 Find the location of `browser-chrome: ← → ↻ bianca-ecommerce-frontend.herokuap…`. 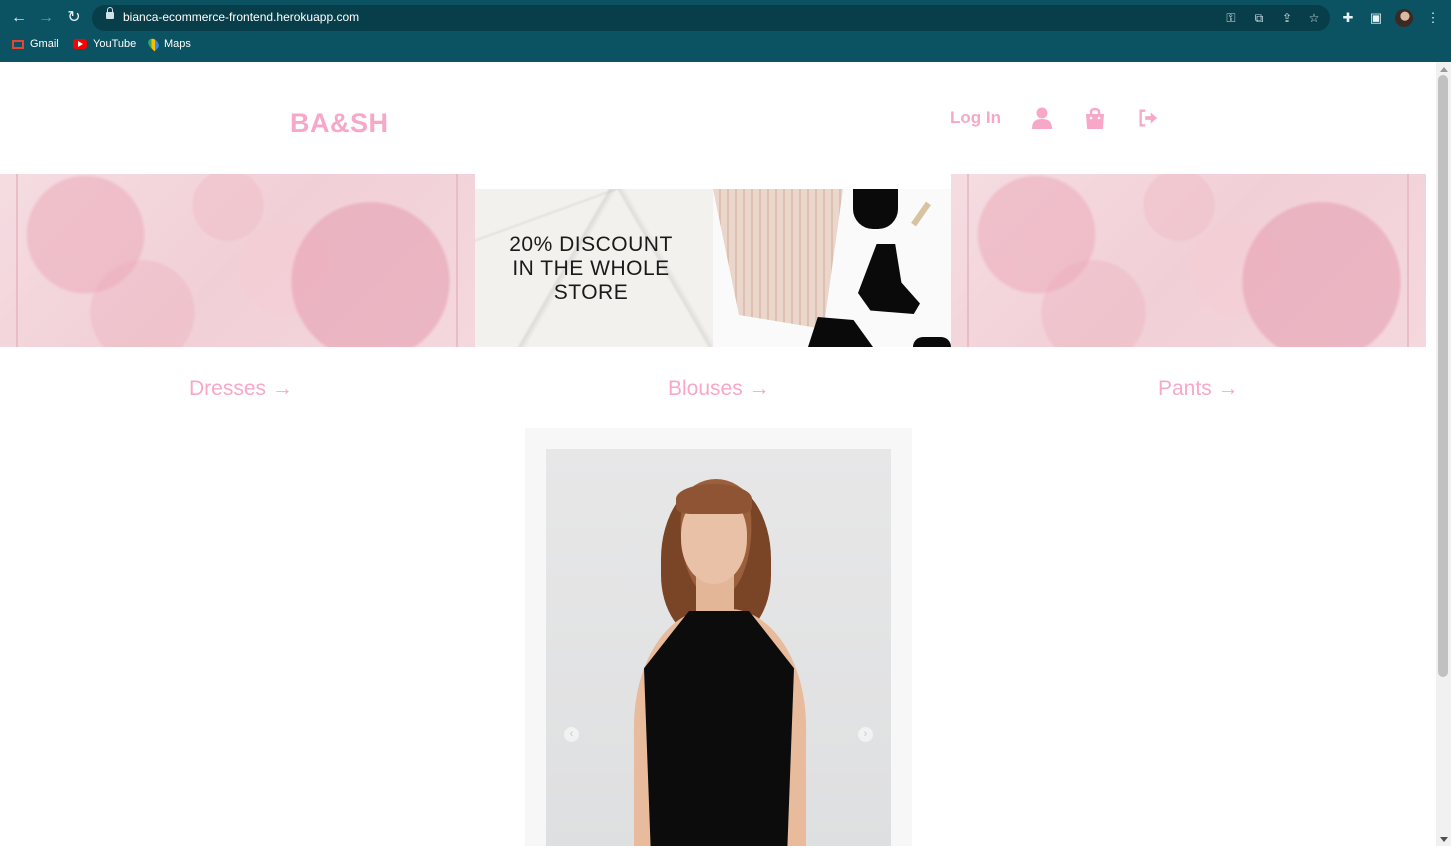

browser-chrome: ← → ↻ bianca-ecommerce-frontend.herokuap… is located at coordinates (725, 31).